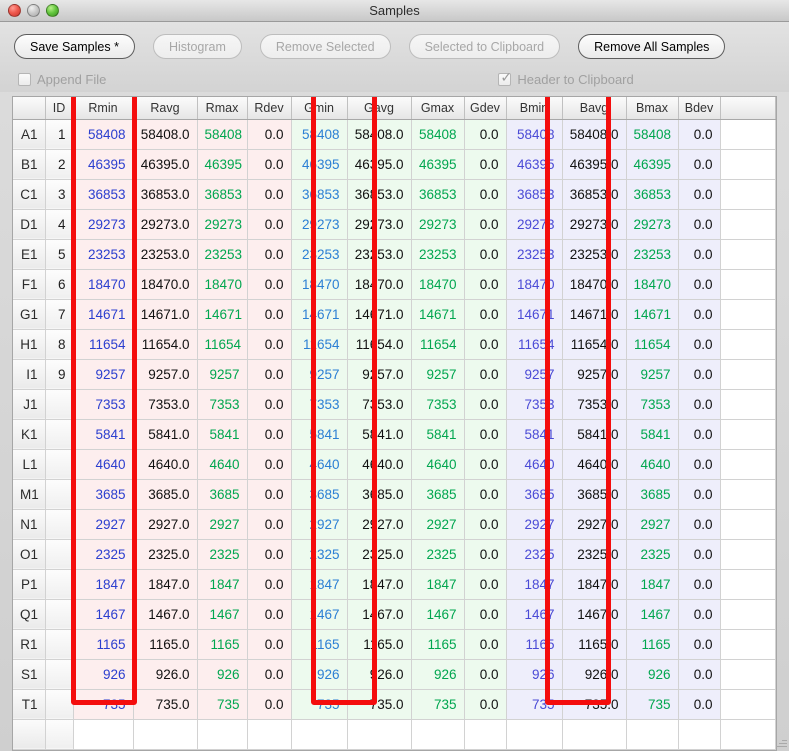 The height and width of the screenshot is (751, 789). What do you see at coordinates (534, 554) in the screenshot?
I see `cell-bmin: 2325` at bounding box center [534, 554].